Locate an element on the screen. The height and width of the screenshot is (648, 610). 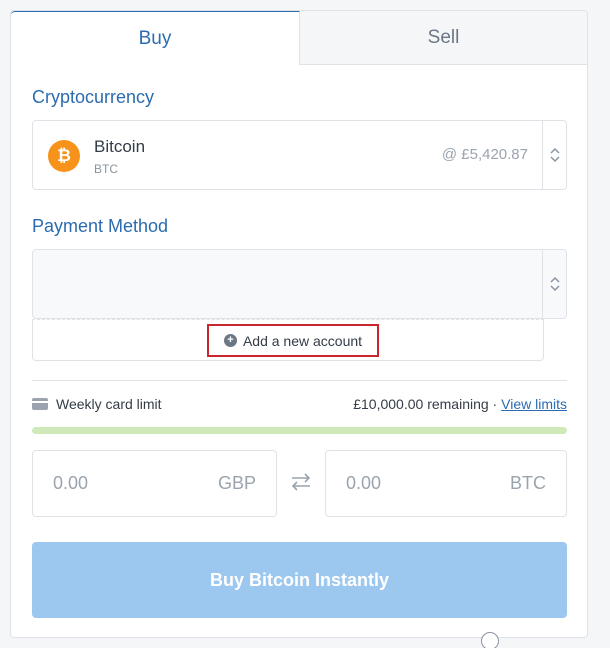
fiat-amount-input: 0.00 GBP is located at coordinates (154, 483).